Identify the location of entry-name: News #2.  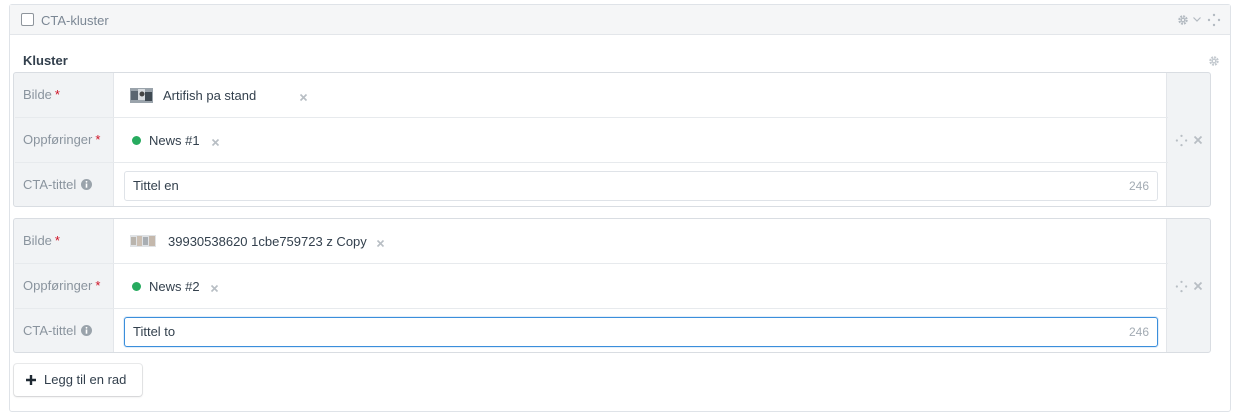
(174, 286).